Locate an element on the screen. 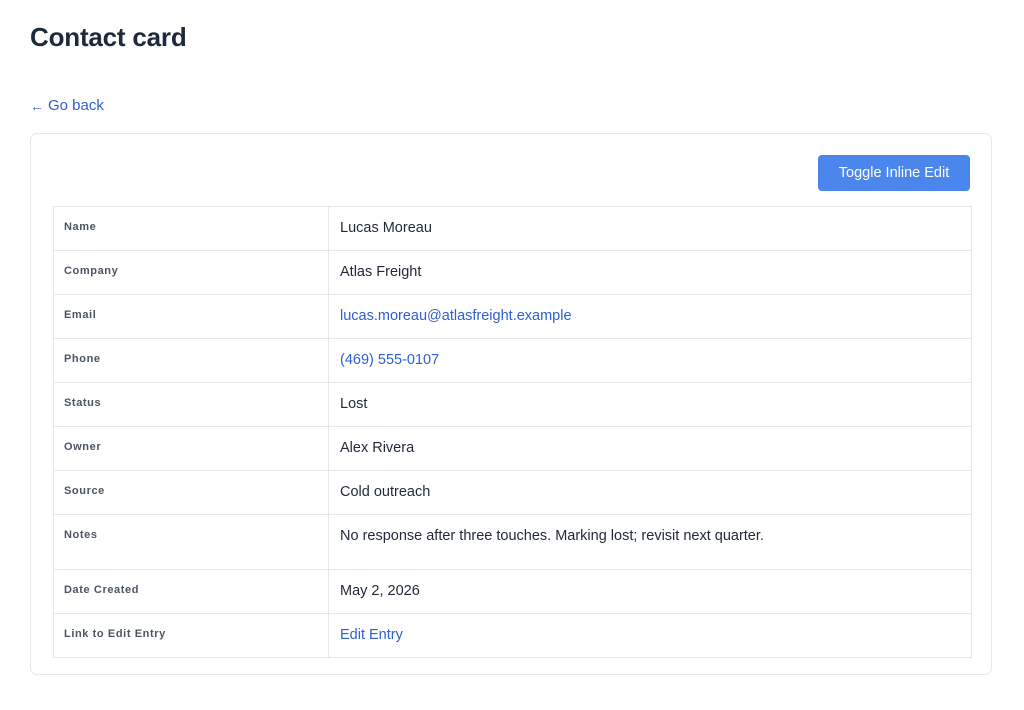 The height and width of the screenshot is (710, 1024). field-value-date-created: May 2, 2026 is located at coordinates (650, 591).